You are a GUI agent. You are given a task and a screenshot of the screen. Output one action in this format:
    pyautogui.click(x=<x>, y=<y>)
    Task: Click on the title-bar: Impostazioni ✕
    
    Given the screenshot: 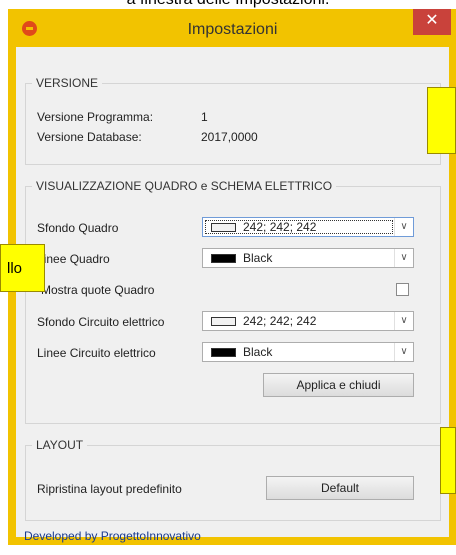 What is the action you would take?
    pyautogui.click(x=232, y=28)
    